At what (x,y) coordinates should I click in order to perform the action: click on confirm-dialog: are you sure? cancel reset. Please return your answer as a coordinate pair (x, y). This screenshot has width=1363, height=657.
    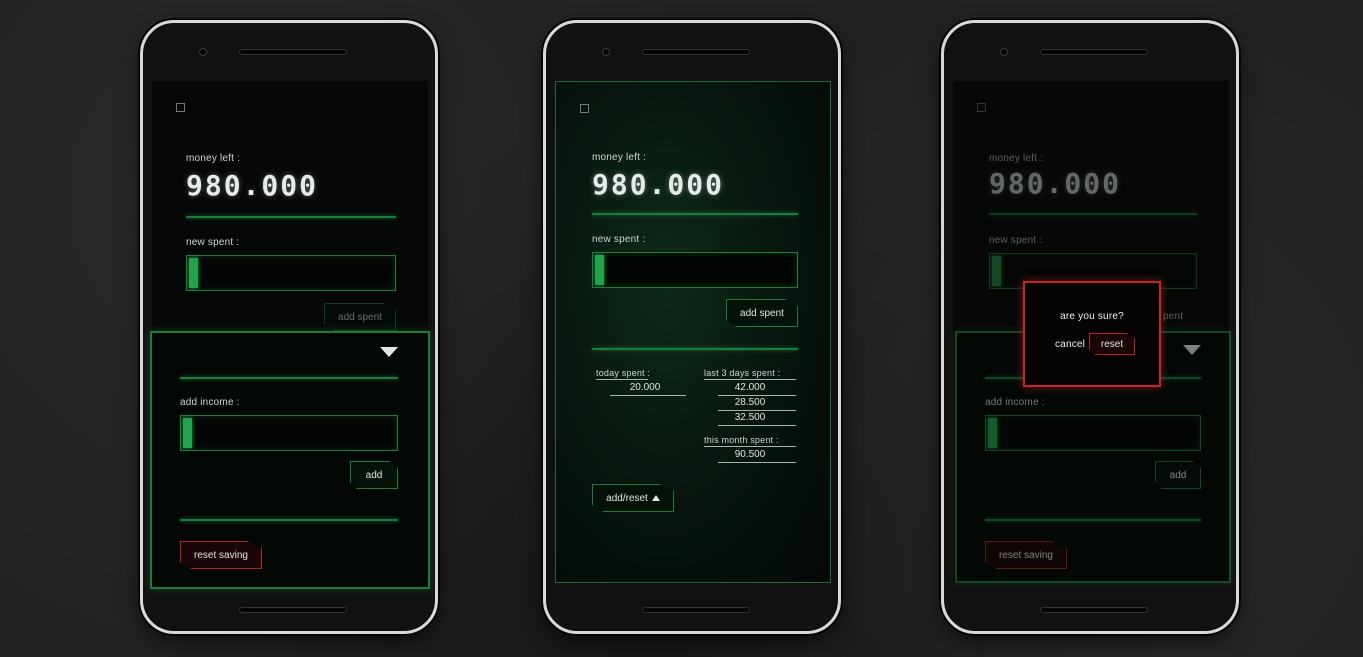
    Looking at the image, I should click on (1092, 334).